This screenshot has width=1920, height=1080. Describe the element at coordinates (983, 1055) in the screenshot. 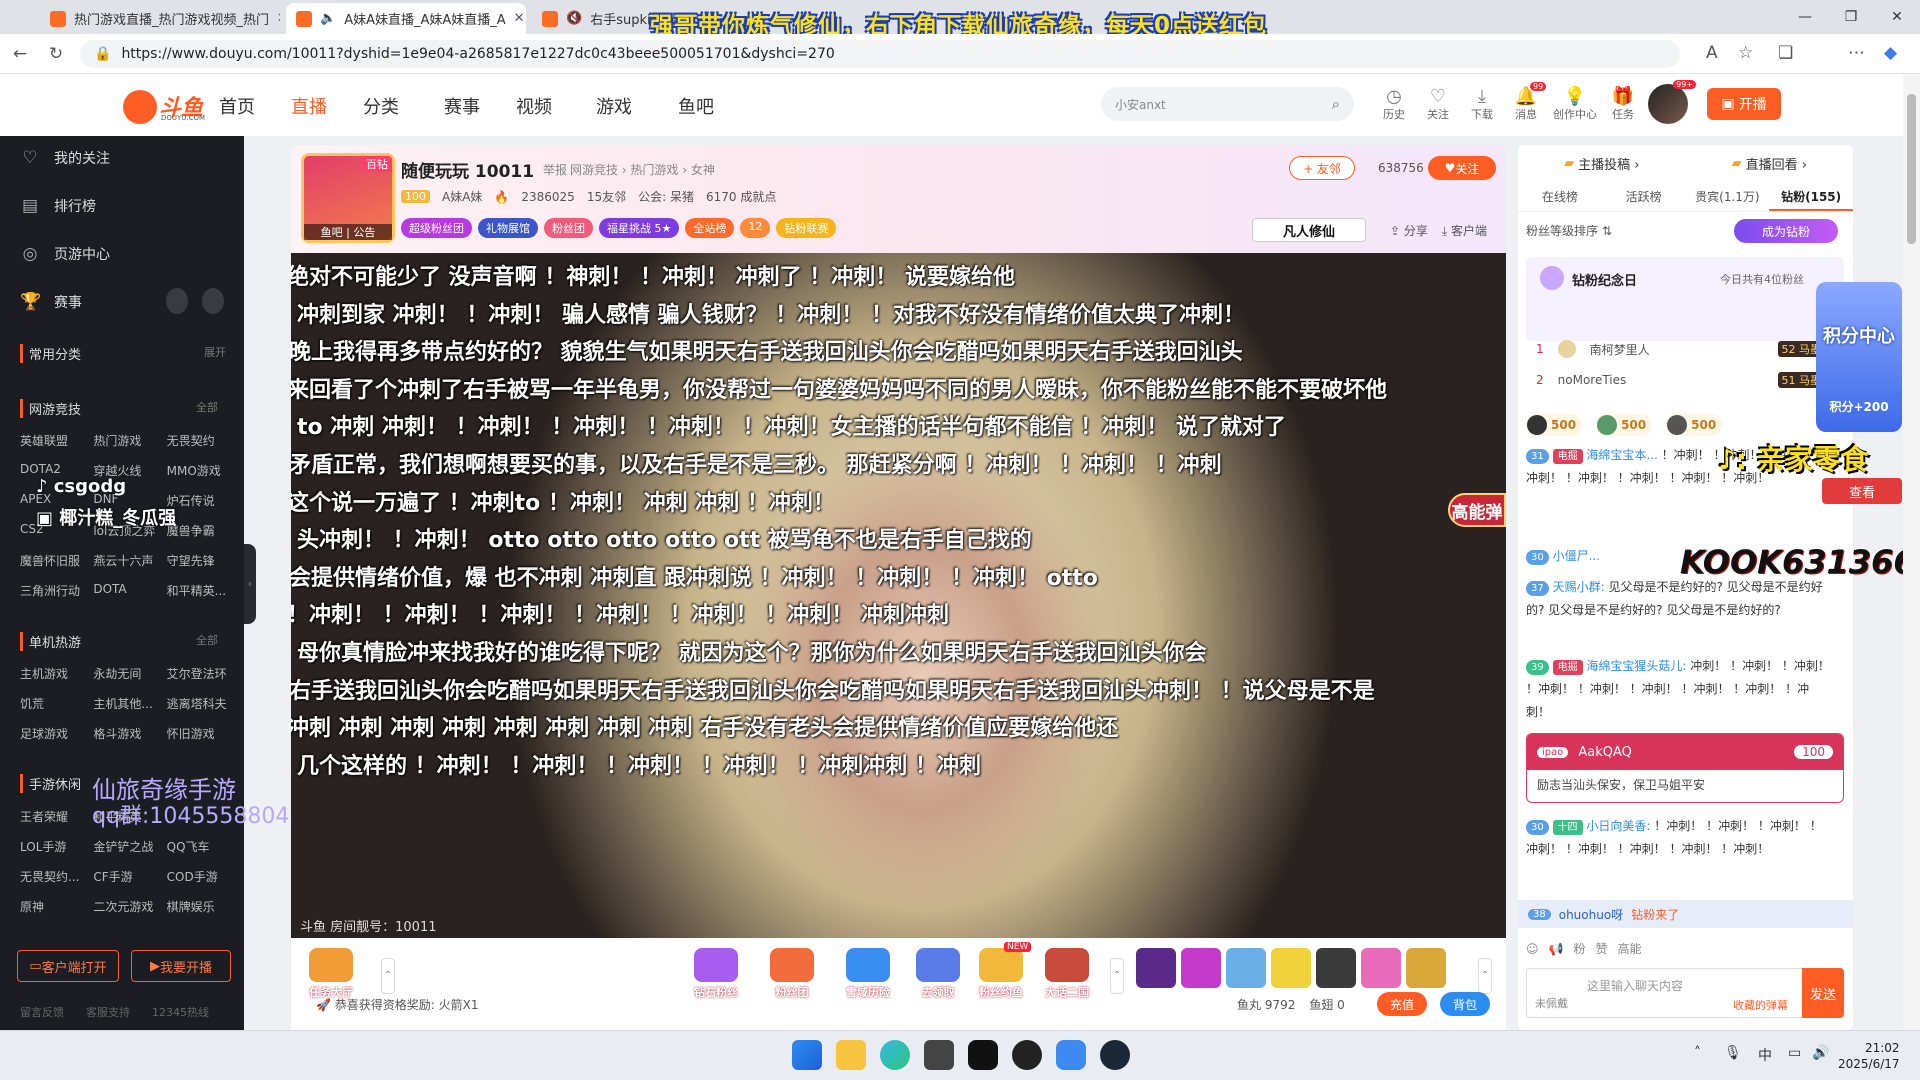

I see `app-z-icon` at that location.